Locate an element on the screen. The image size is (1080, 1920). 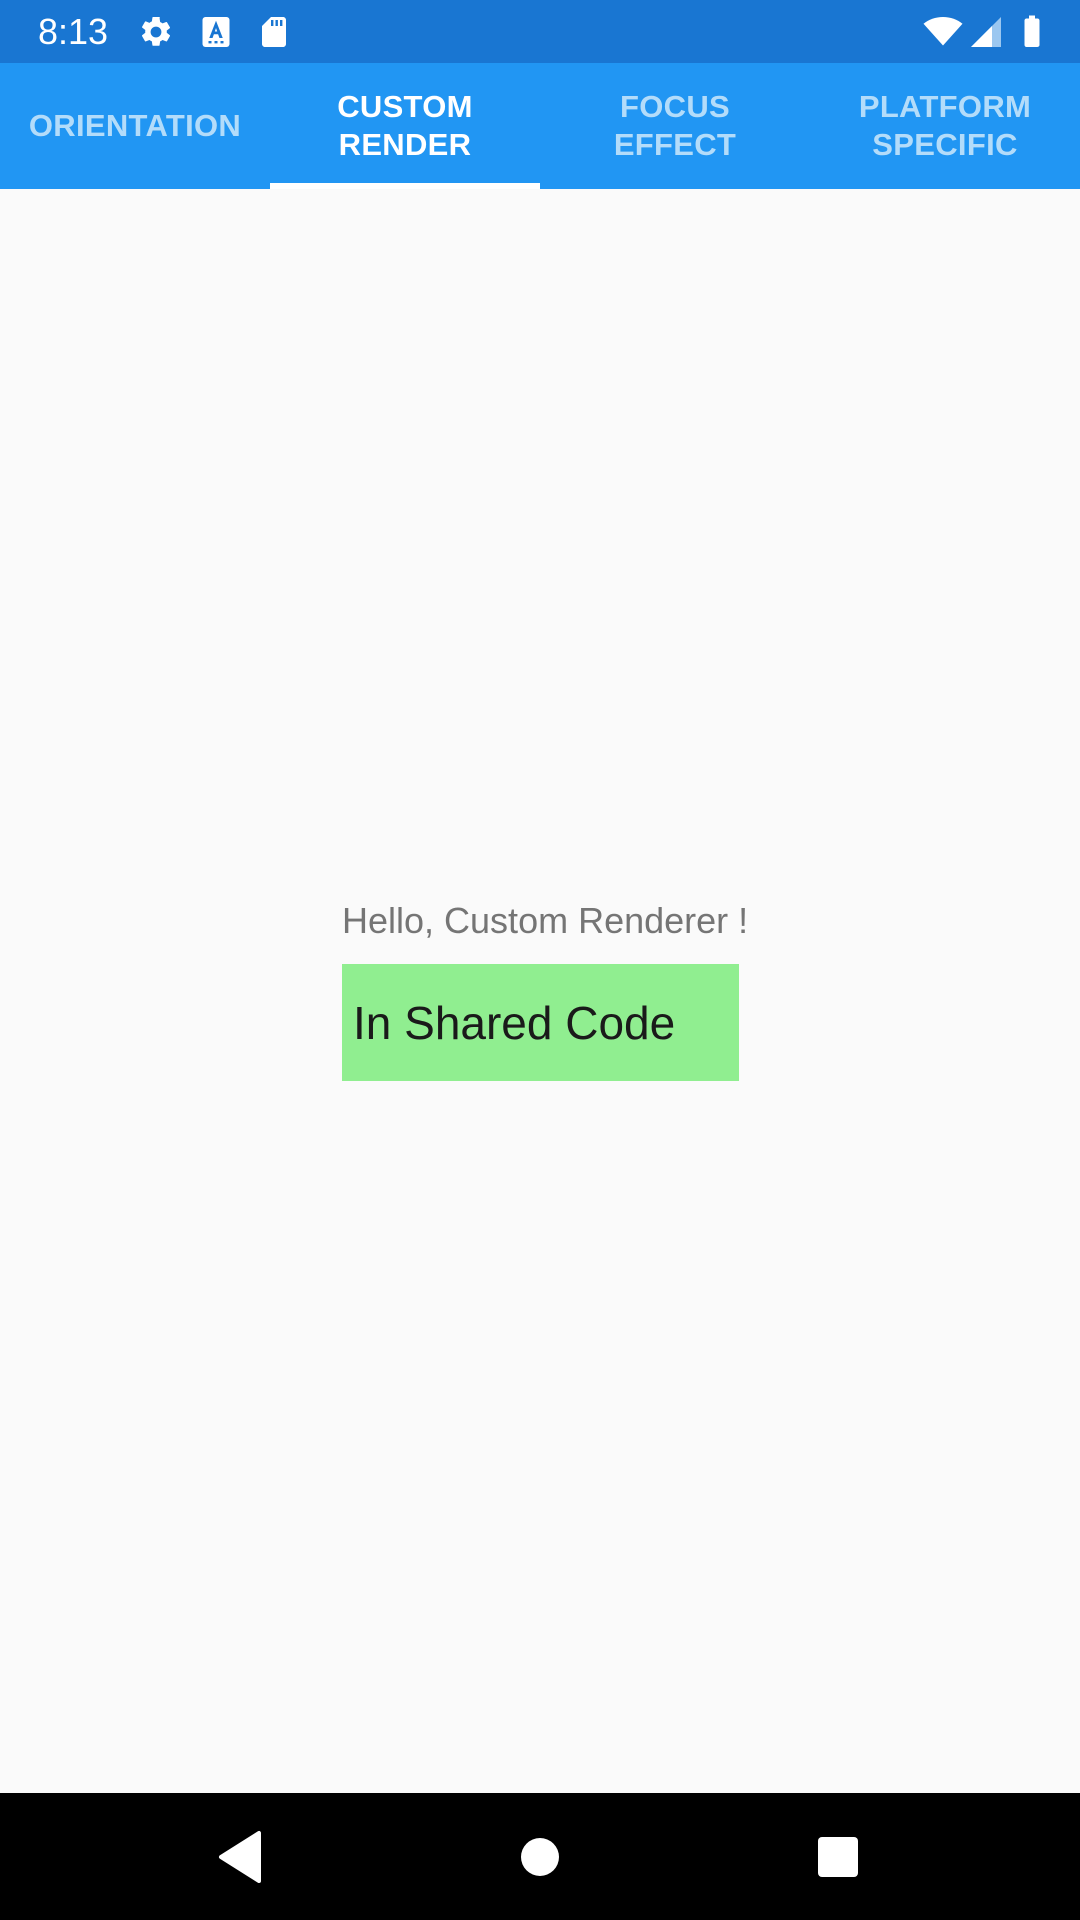
tab-custom-render-label: CUSTOM RENDER is located at coordinates (405, 125).